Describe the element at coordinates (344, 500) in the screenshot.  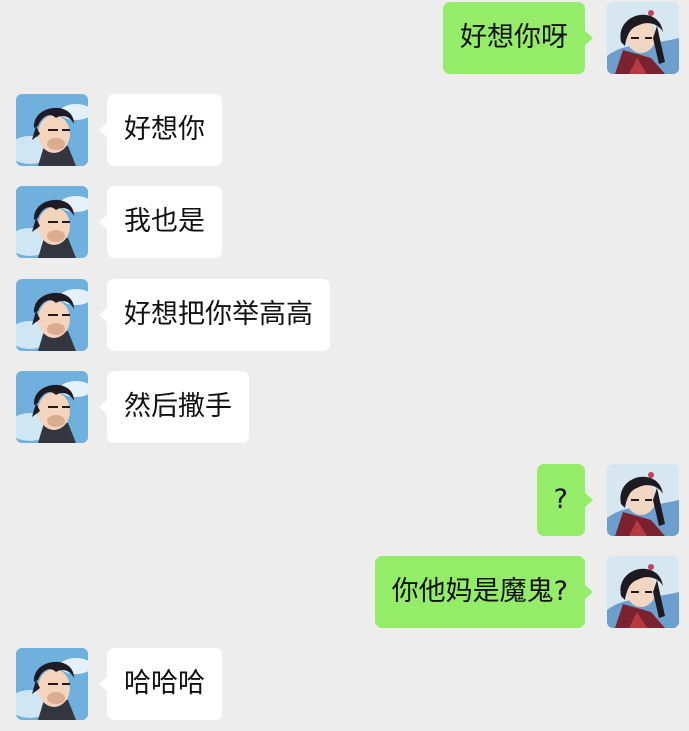
I see `message-row-sent: ?` at that location.